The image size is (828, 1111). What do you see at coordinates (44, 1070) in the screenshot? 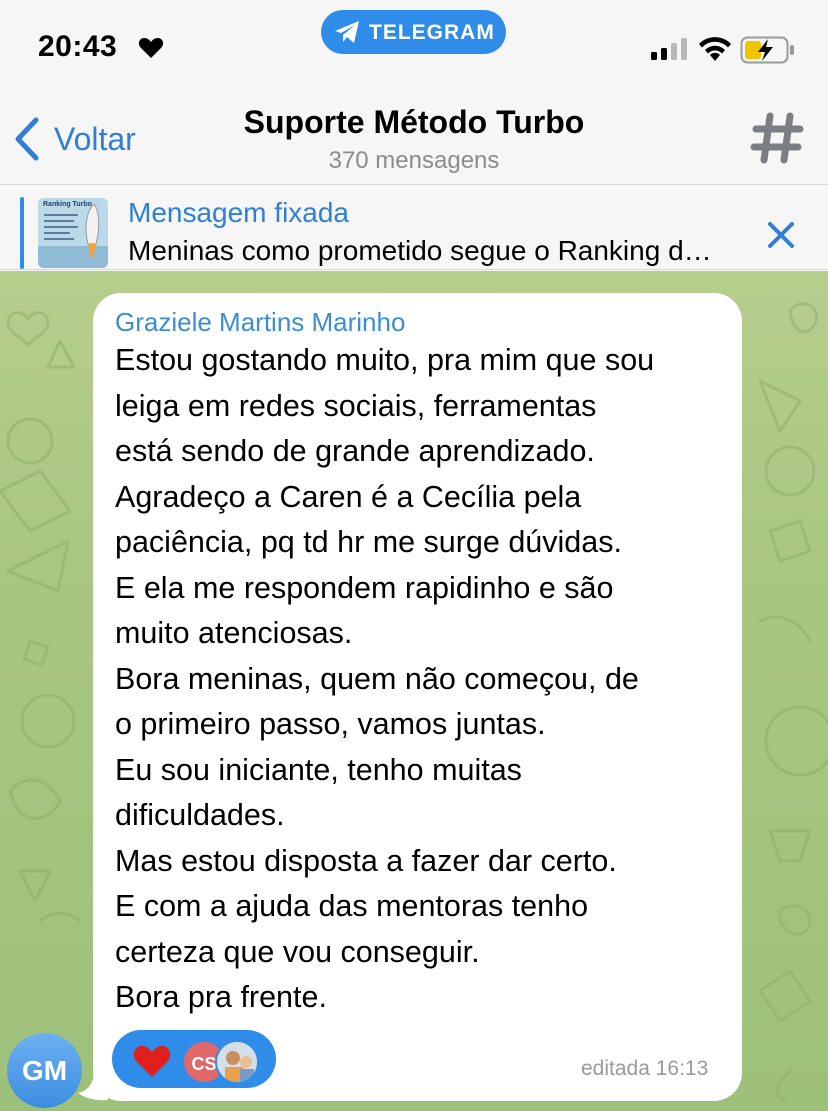
I see `sender-avatar: GM` at bounding box center [44, 1070].